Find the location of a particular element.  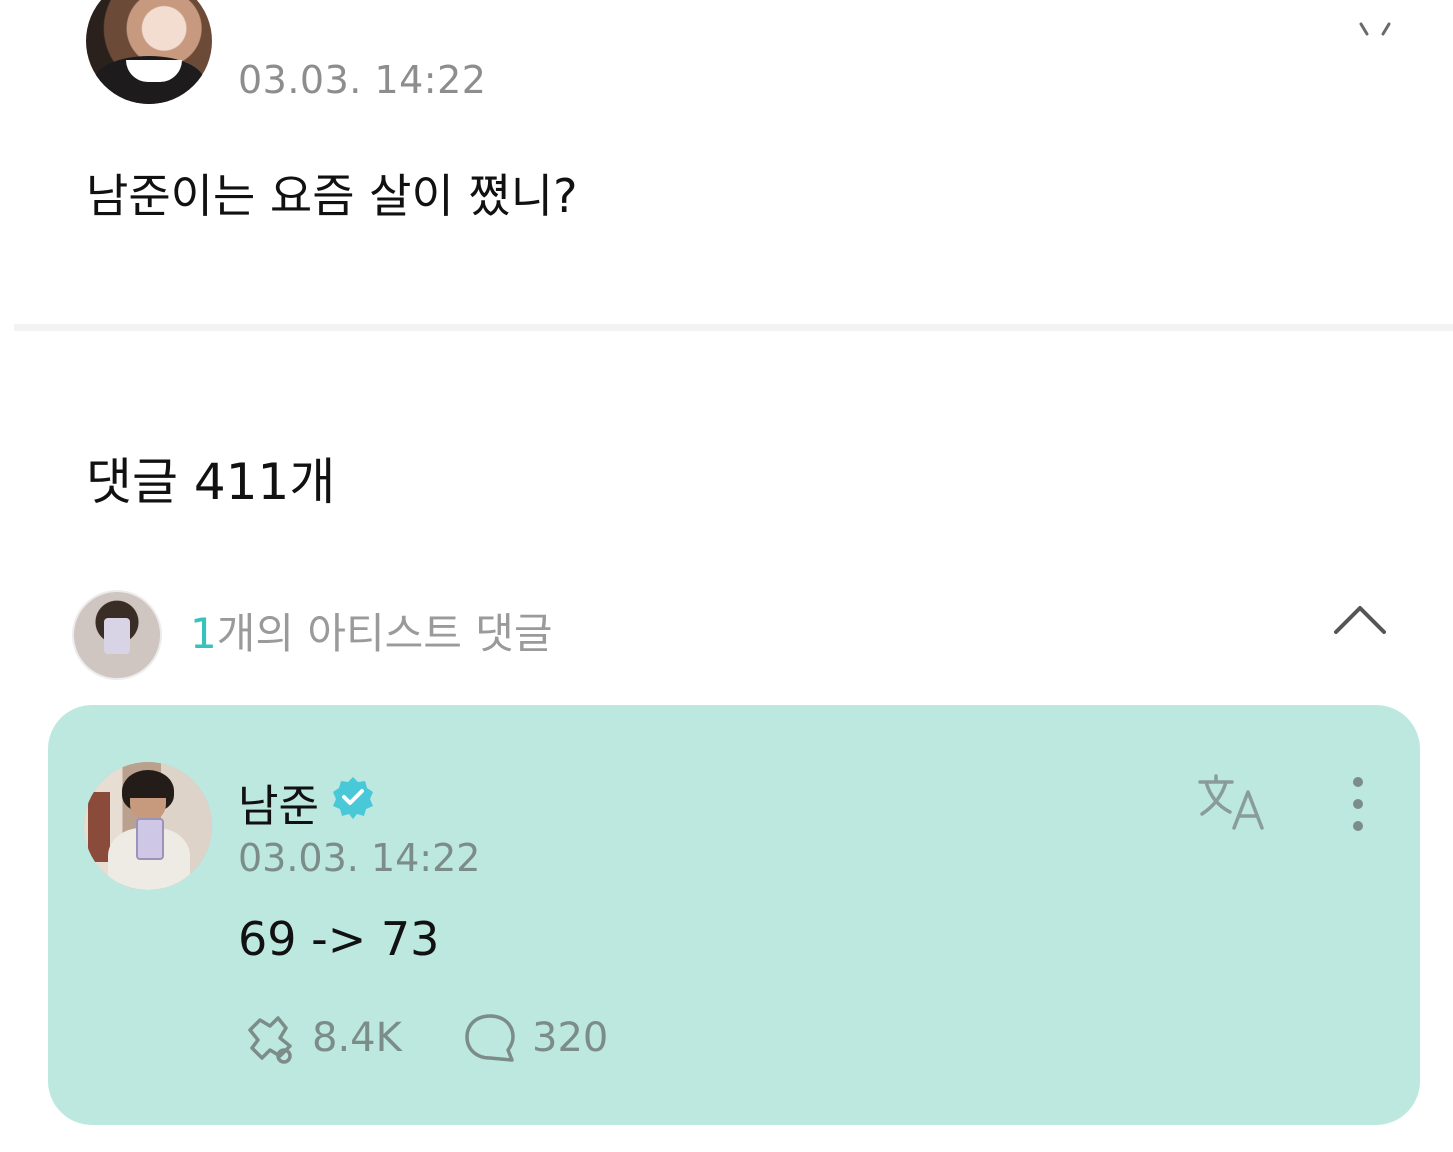

verified-badge-icon is located at coordinates (353, 798).